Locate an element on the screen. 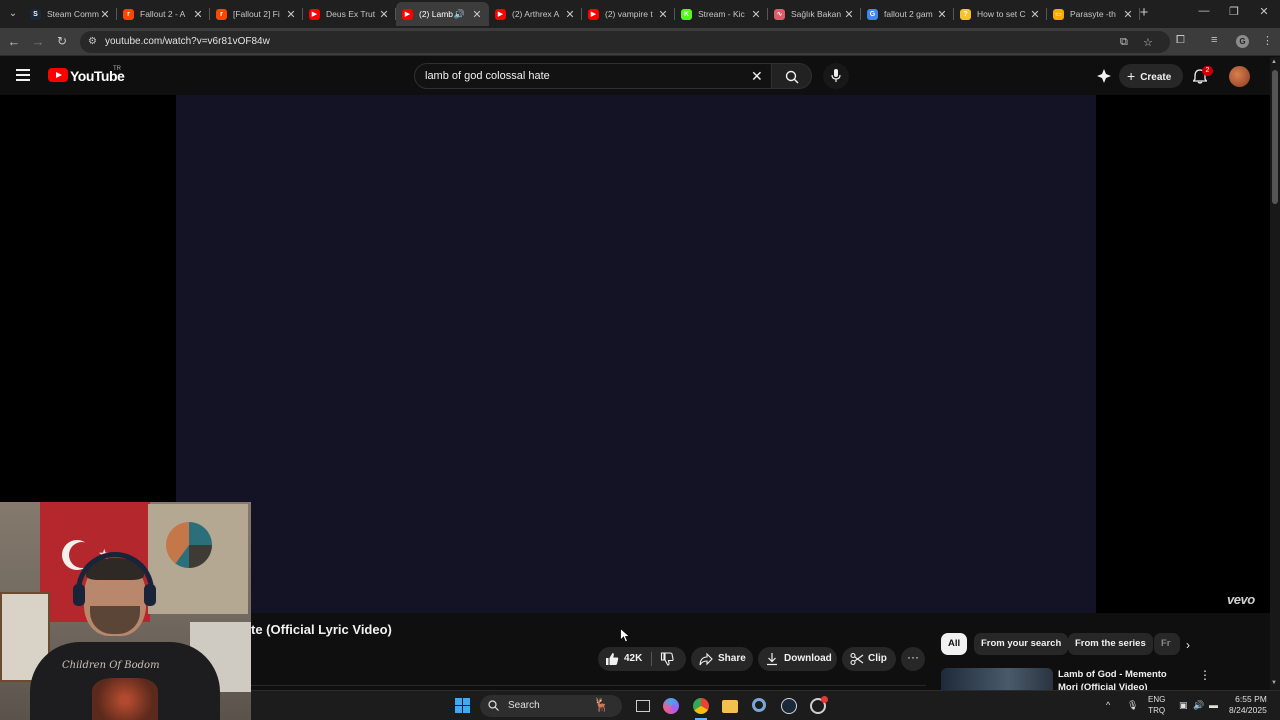 The width and height of the screenshot is (1280, 720). tab-title: How to set C is located at coordinates (1001, 14).